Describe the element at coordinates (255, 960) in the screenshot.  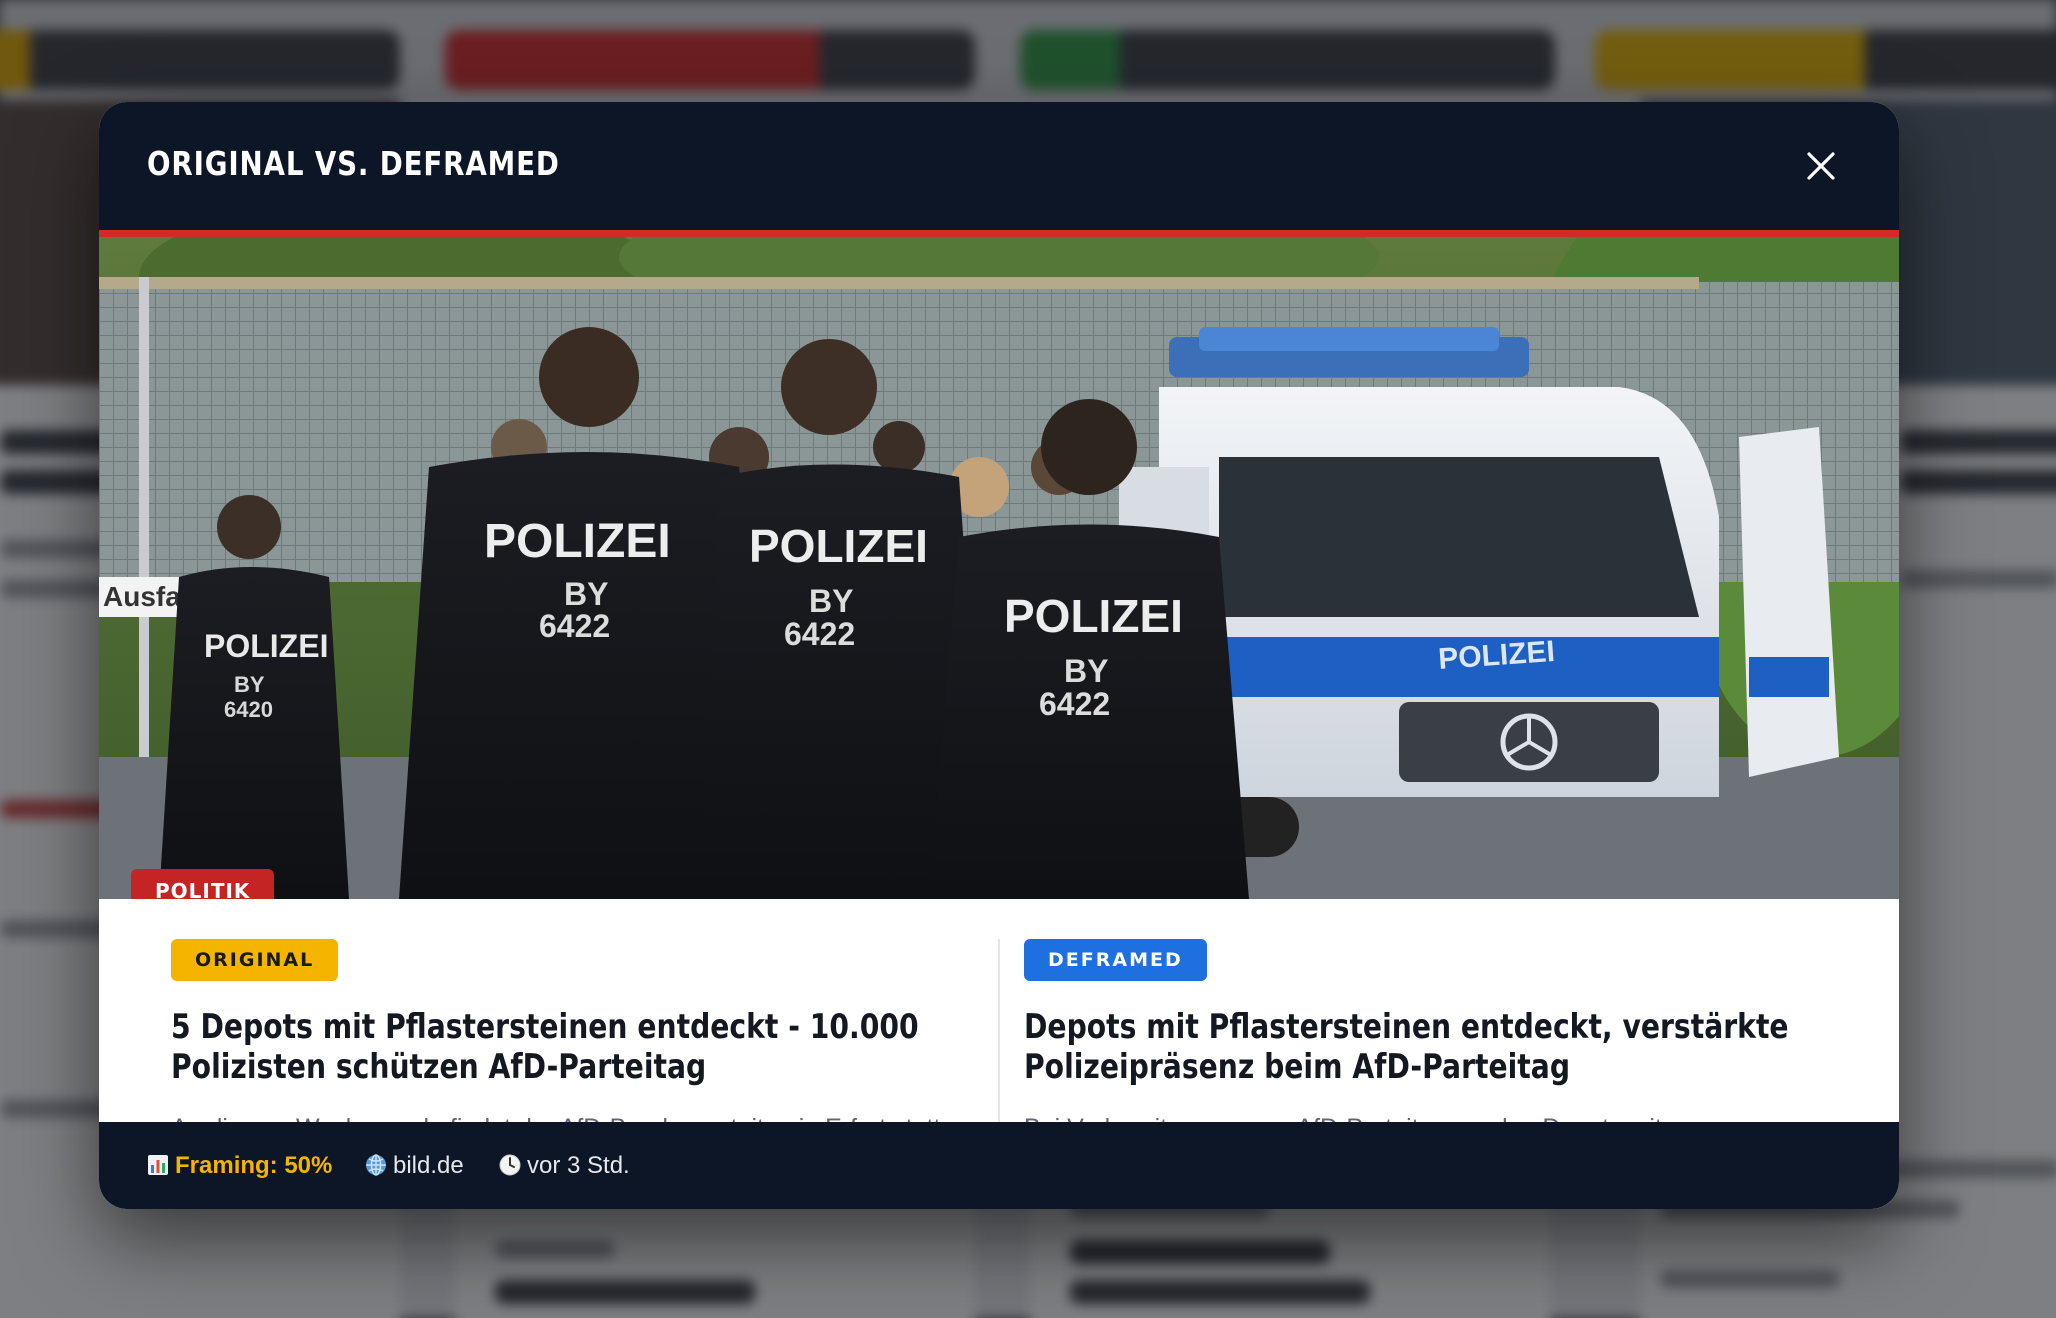
I see `original-label: ORIGINAL` at that location.